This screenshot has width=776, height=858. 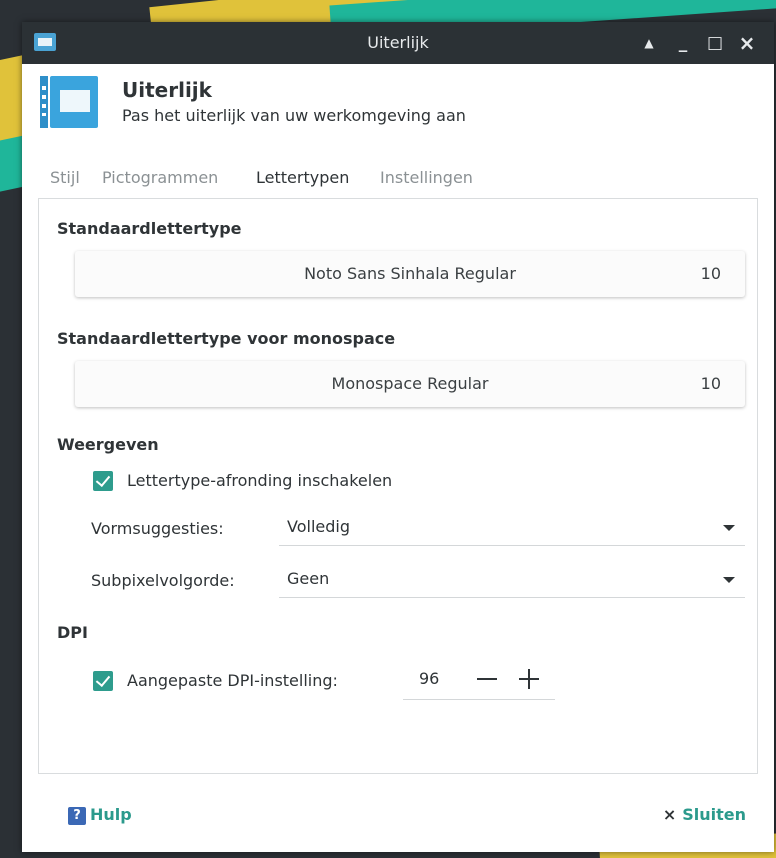 I want to click on dpi-spinbox: 96, so click(x=479, y=681).